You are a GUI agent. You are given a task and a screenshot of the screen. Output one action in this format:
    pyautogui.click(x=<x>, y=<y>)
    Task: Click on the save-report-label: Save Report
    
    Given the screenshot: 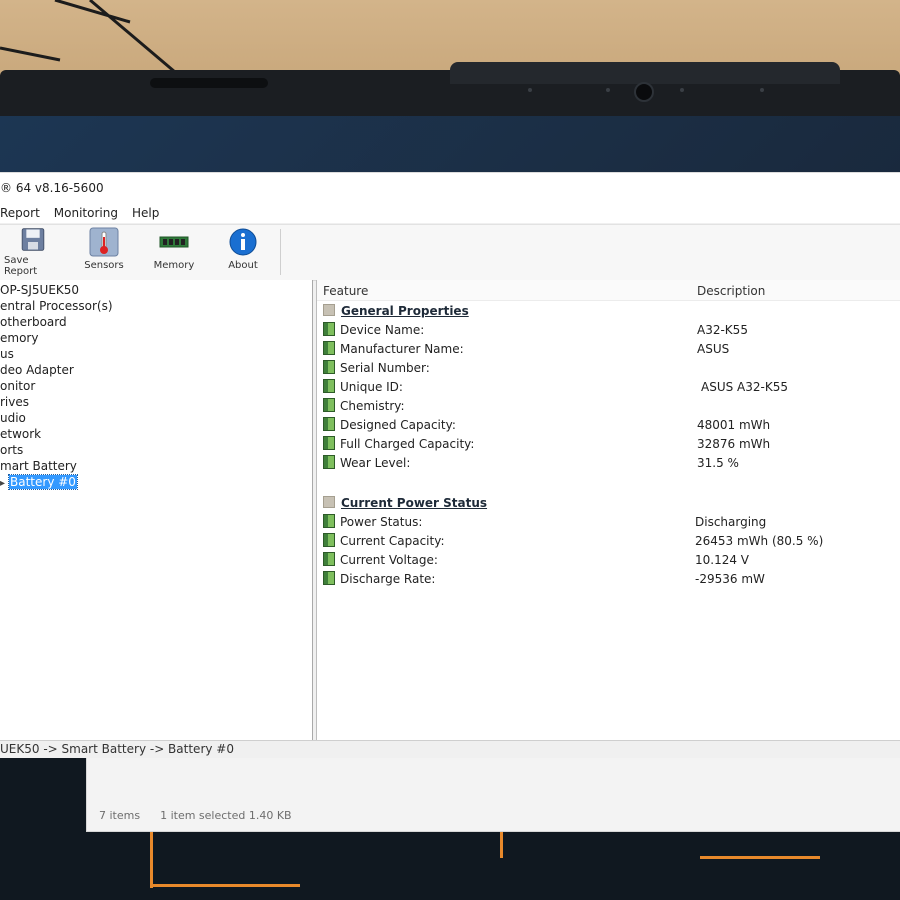 What is the action you would take?
    pyautogui.click(x=21, y=266)
    